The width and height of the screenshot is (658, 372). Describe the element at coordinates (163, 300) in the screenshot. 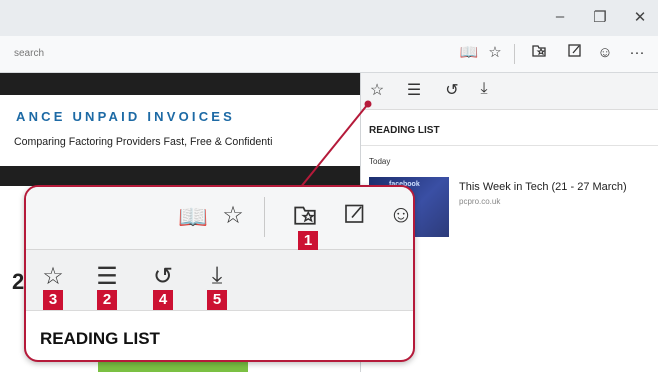

I see `badge-history: 4` at that location.